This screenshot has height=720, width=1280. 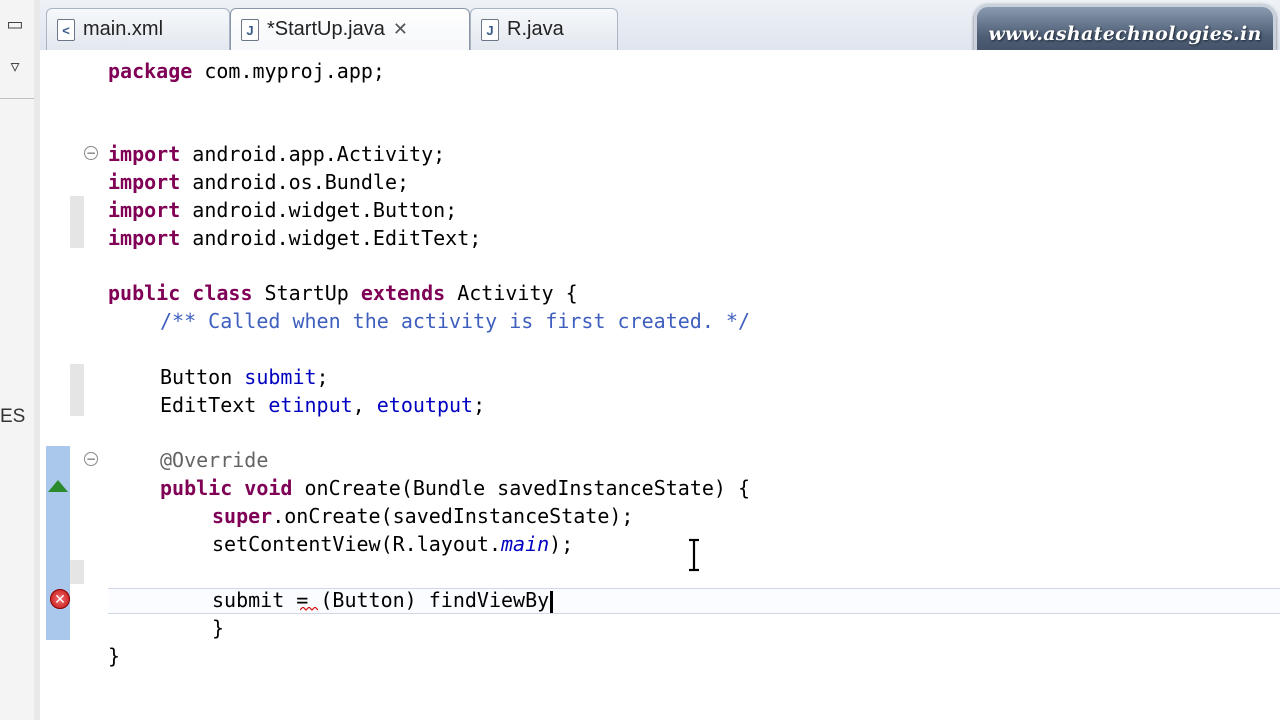 What do you see at coordinates (326, 29) in the screenshot?
I see `tab-label: *StartUp.java` at bounding box center [326, 29].